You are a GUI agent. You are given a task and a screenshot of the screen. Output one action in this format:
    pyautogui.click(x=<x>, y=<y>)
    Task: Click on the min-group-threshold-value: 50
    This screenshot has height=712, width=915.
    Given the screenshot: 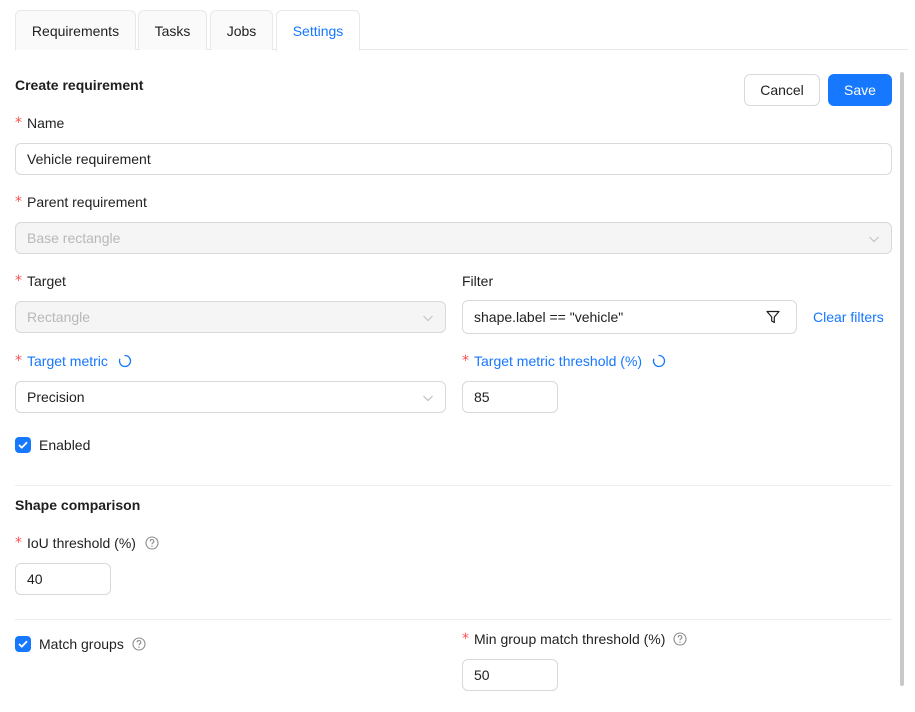 What is the action you would take?
    pyautogui.click(x=482, y=675)
    